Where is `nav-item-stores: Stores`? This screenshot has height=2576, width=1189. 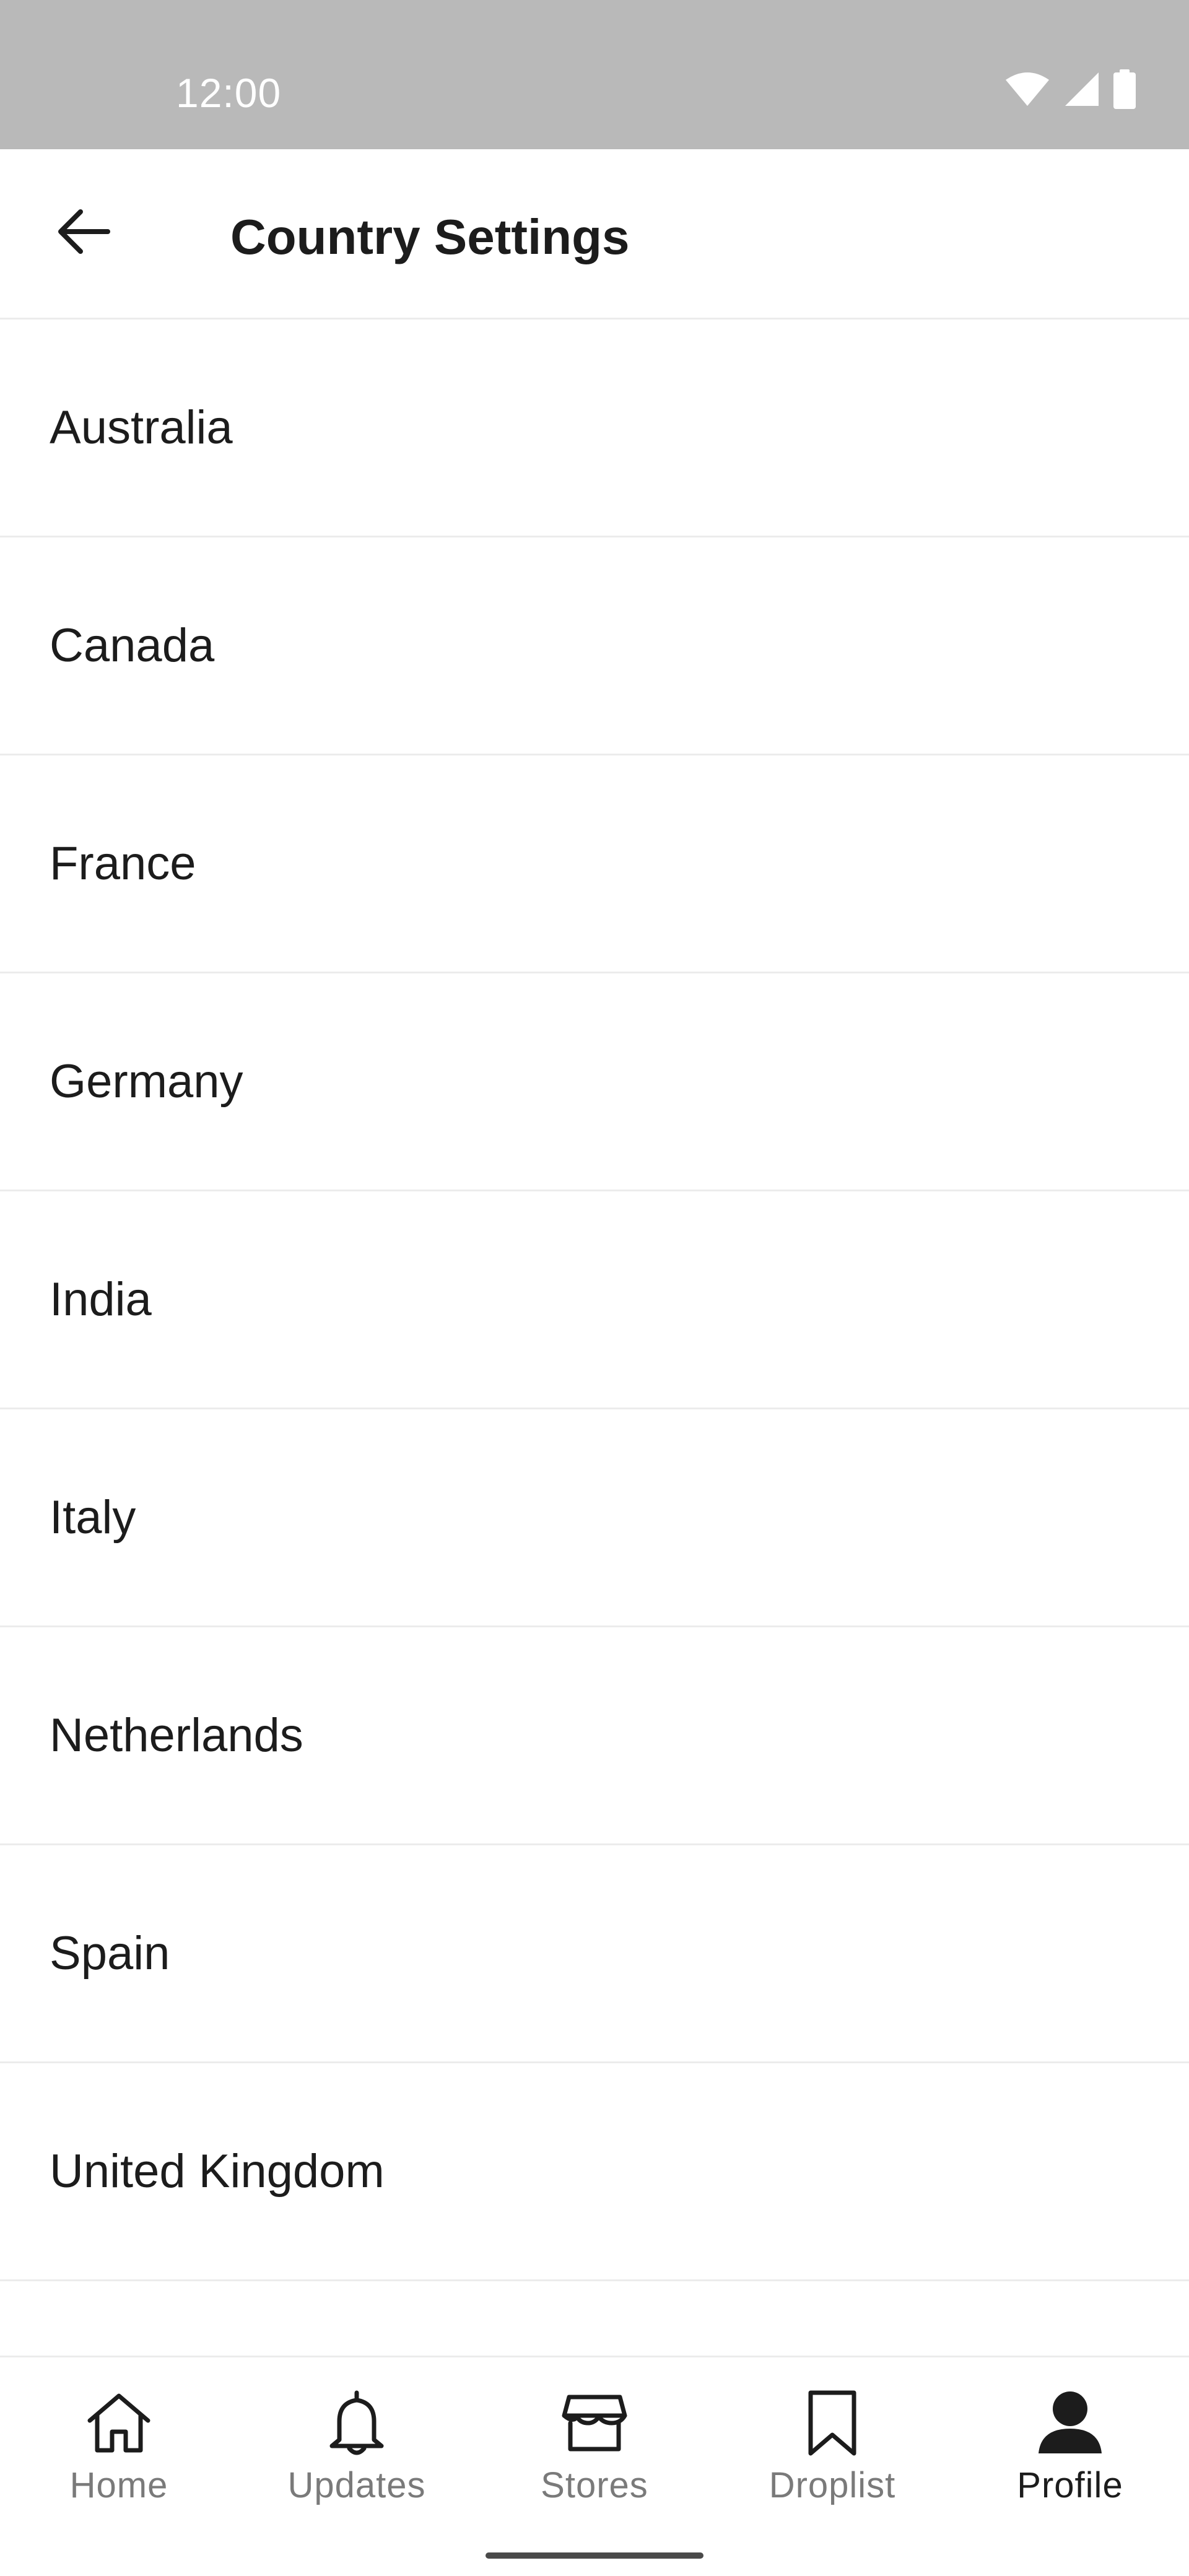
nav-item-stores: Stores is located at coordinates (594, 2437).